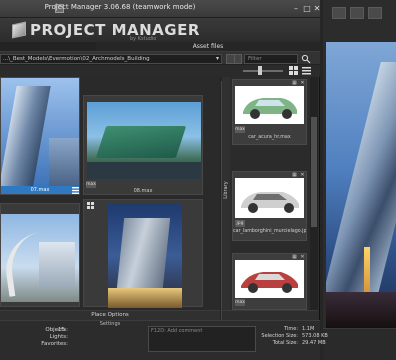 Image resolution: width=396 pixels, height=360 pixels. I want to click on logo-cube-icon, so click(19, 30).